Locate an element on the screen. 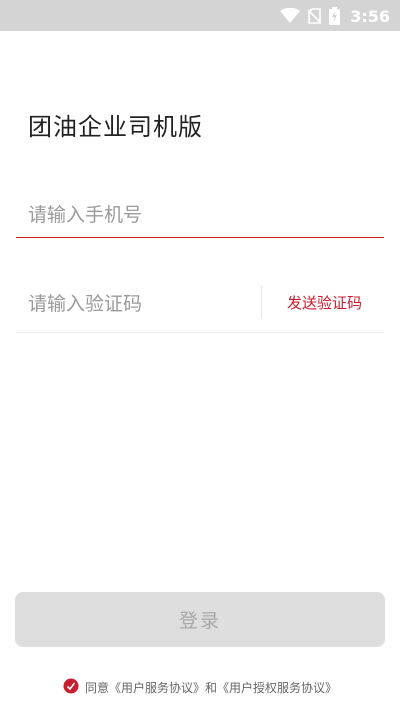  checkbox-circle-icon is located at coordinates (71, 687).